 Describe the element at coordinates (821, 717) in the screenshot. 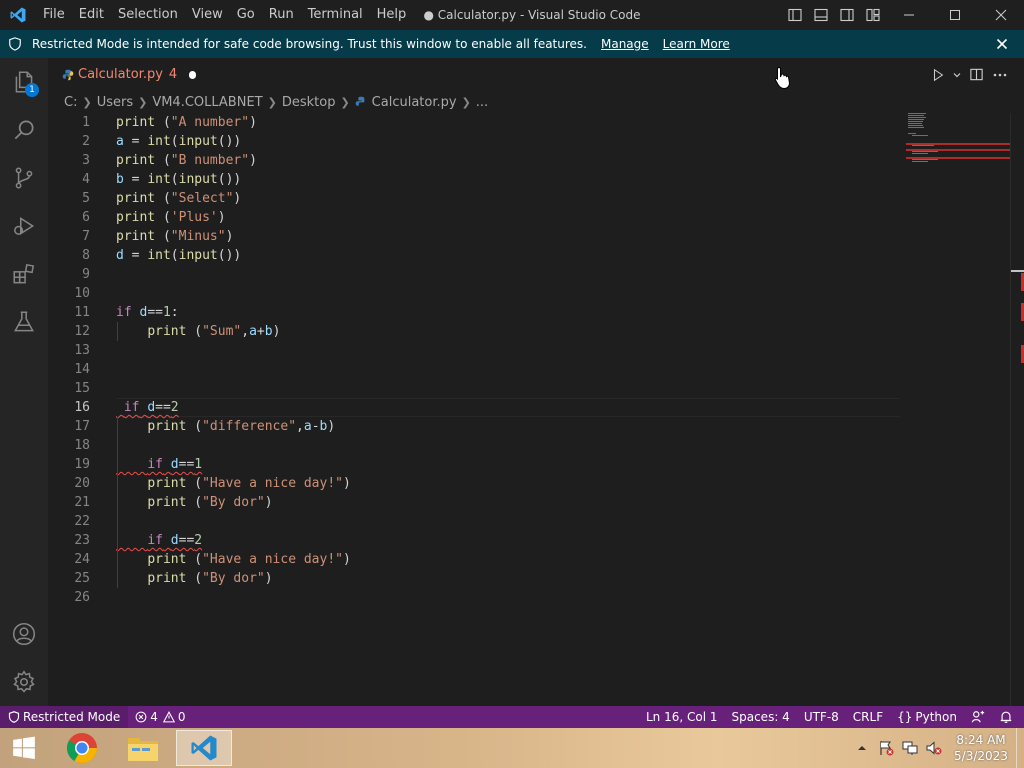

I see `encoding: UTF-8` at that location.